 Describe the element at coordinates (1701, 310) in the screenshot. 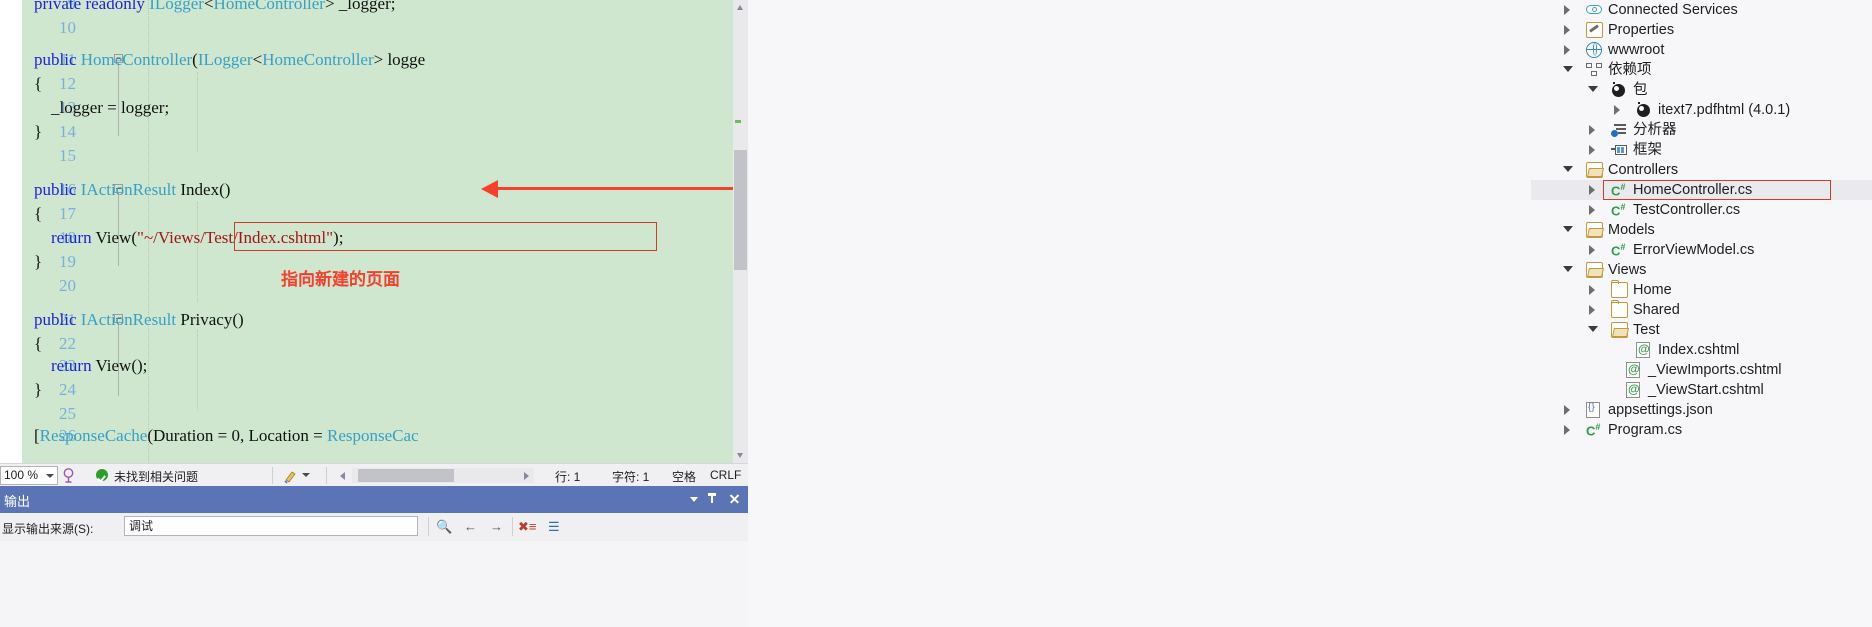

I see `tree-node: Shared` at that location.